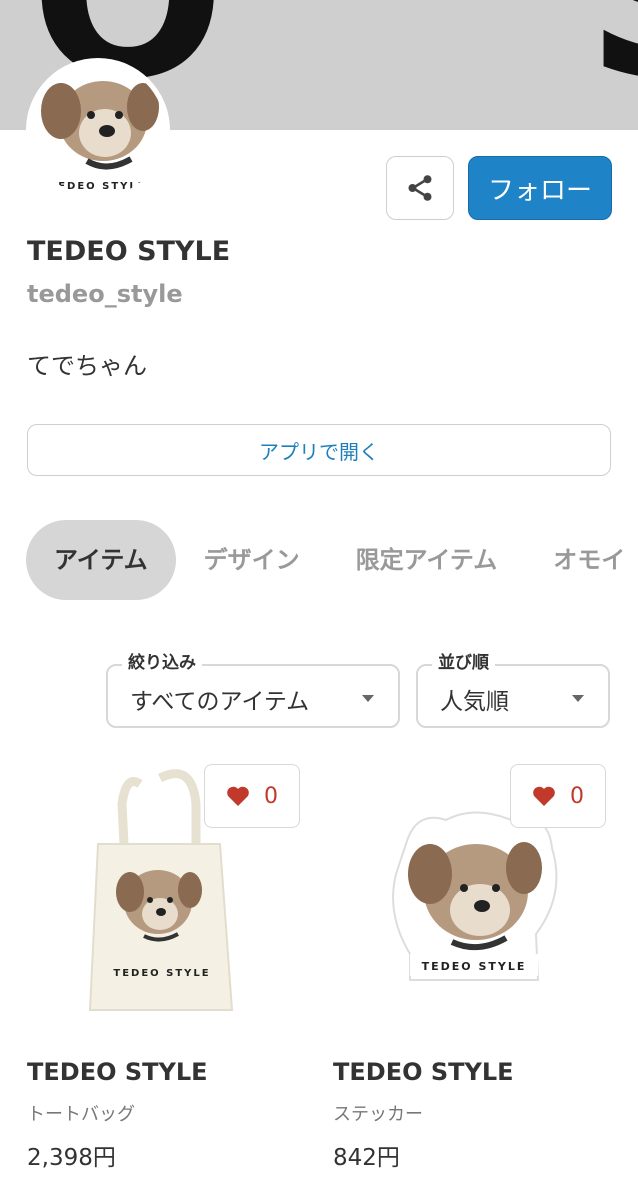  What do you see at coordinates (540, 188) in the screenshot?
I see `follow-button: フォロー` at bounding box center [540, 188].